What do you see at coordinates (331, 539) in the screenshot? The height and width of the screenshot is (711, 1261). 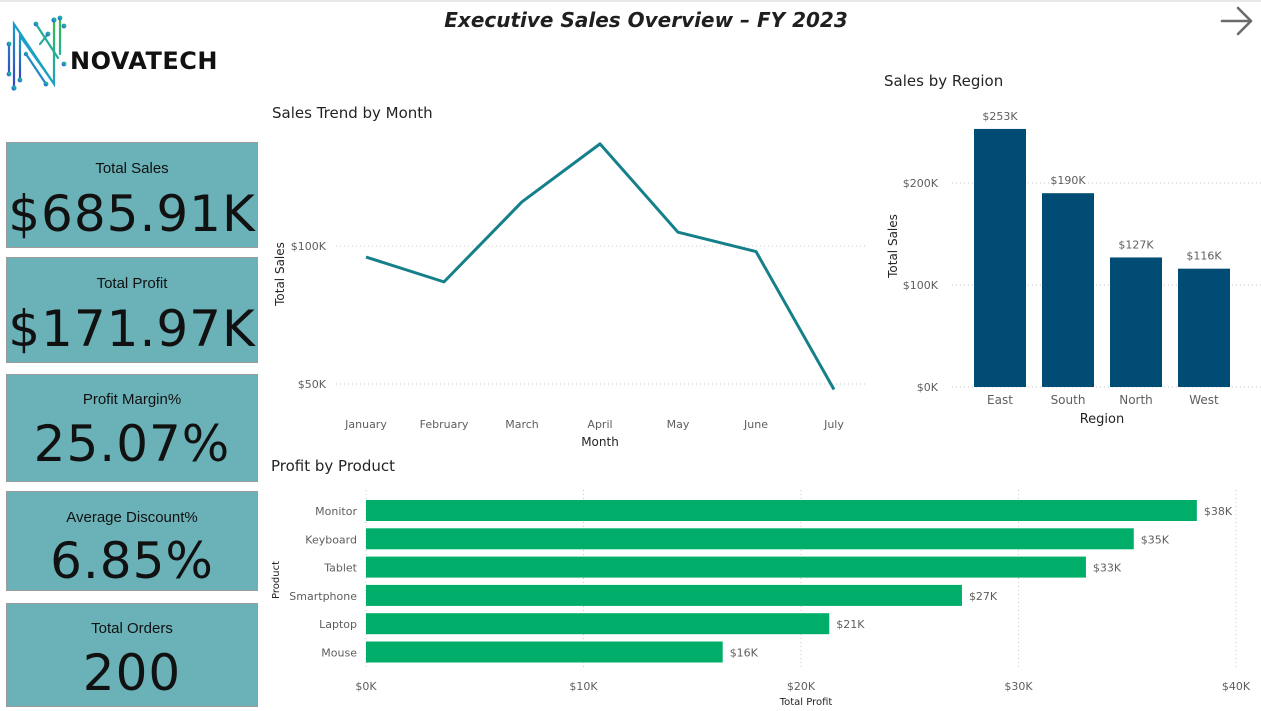 I see `y-tick-label: Keyboard` at bounding box center [331, 539].